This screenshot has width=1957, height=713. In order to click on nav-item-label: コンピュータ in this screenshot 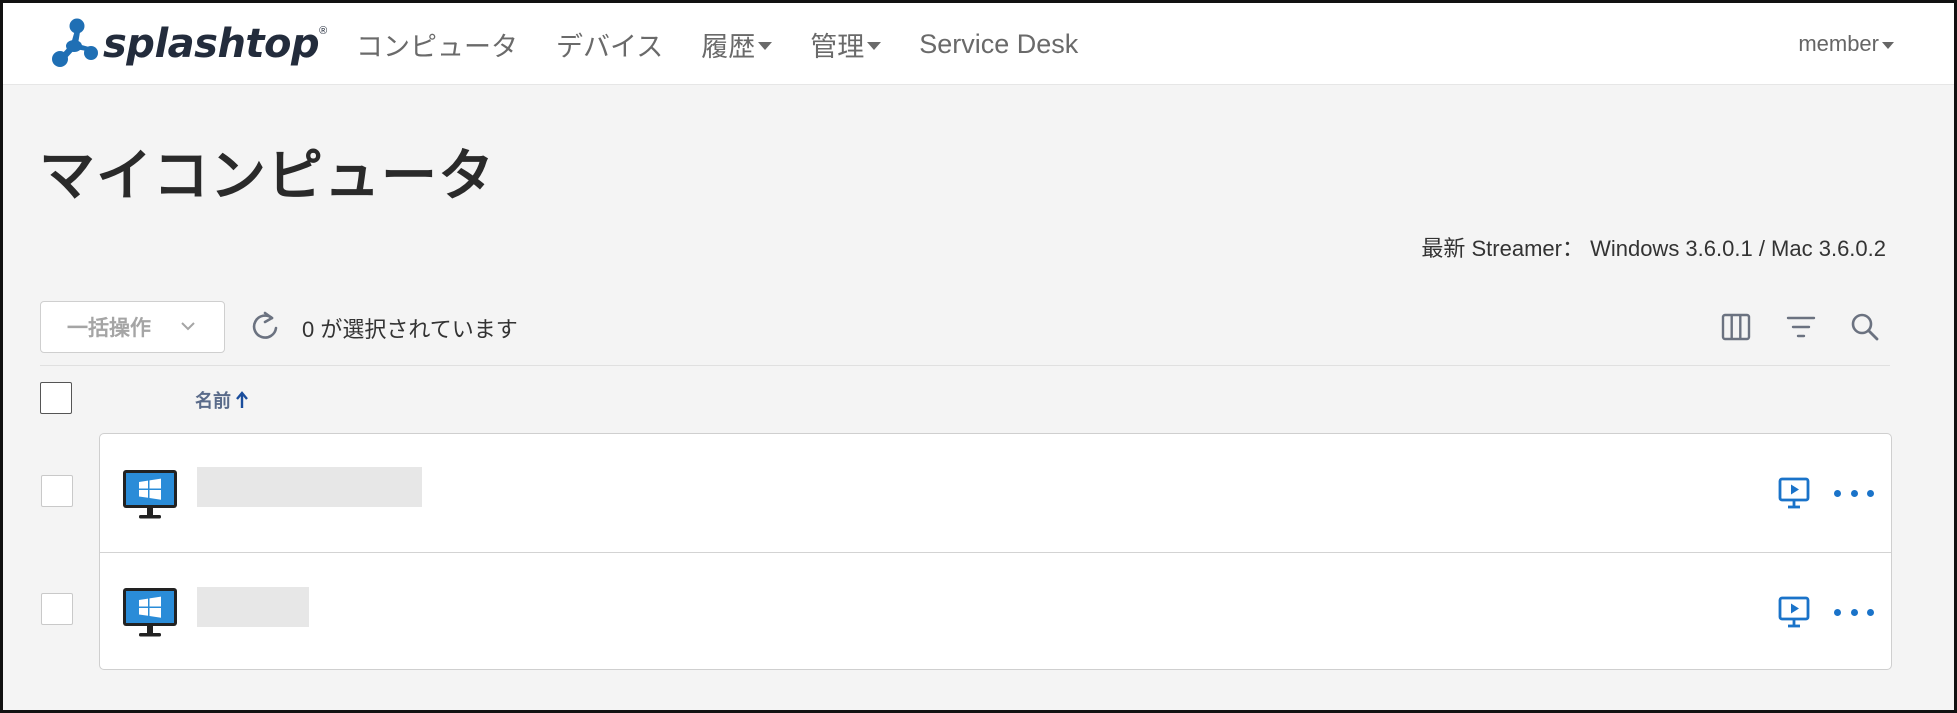, I will do `click(437, 46)`.